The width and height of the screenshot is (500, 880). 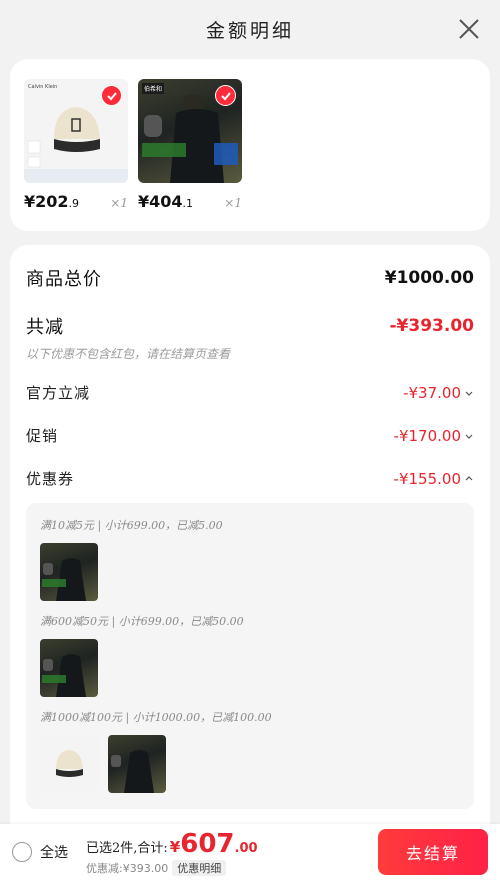 What do you see at coordinates (153, 88) in the screenshot?
I see `brand-label: 伯希和` at bounding box center [153, 88].